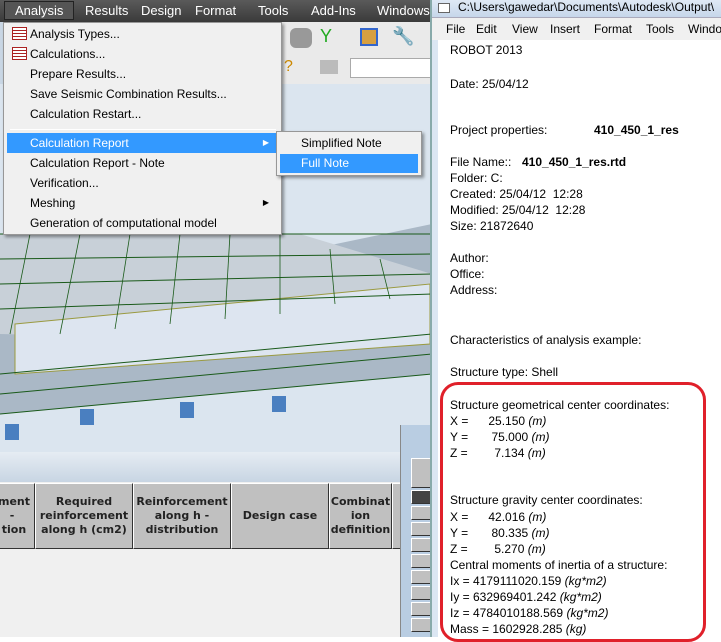  Describe the element at coordinates (329, 67) in the screenshot. I see `support-tool-icon` at that location.